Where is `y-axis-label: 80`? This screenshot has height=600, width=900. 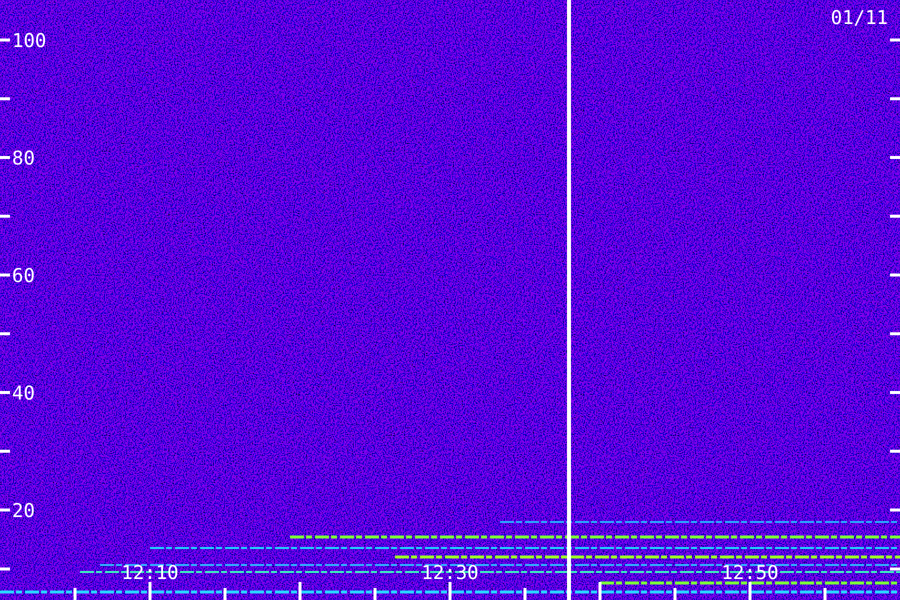 y-axis-label: 80 is located at coordinates (23, 159).